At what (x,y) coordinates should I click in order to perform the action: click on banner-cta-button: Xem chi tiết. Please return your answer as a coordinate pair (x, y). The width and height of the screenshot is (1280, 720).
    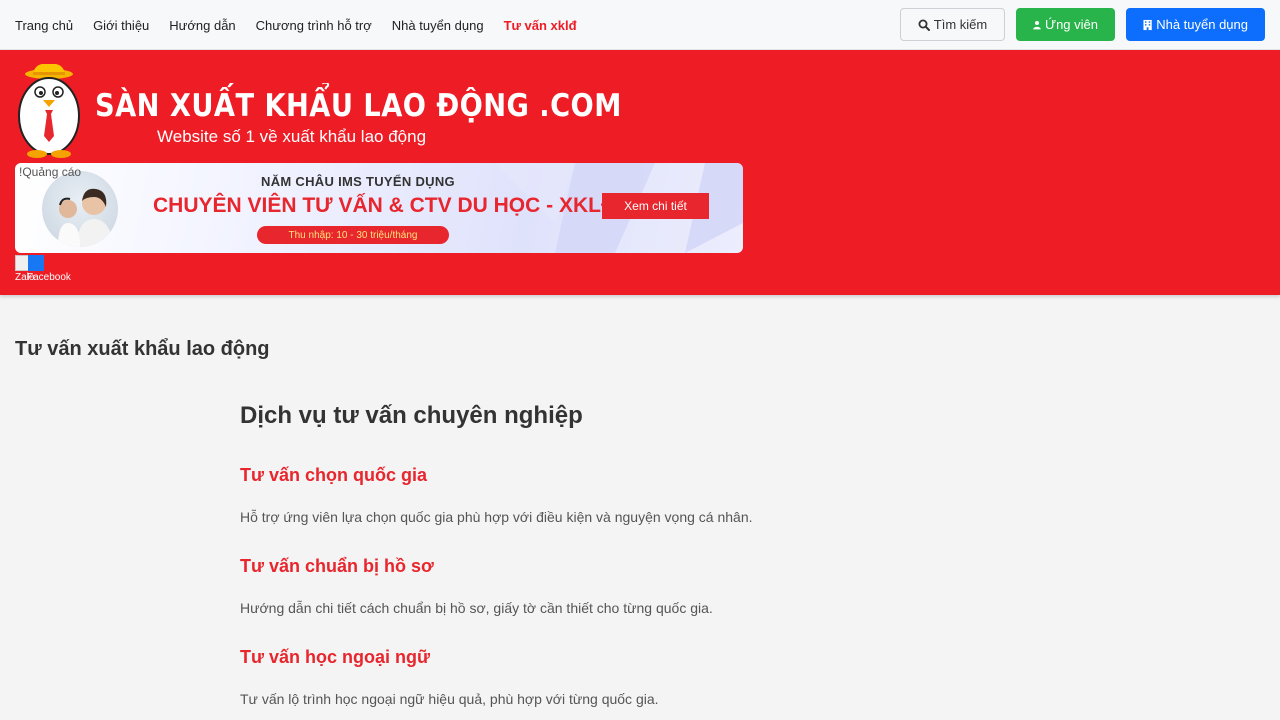
    Looking at the image, I should click on (655, 206).